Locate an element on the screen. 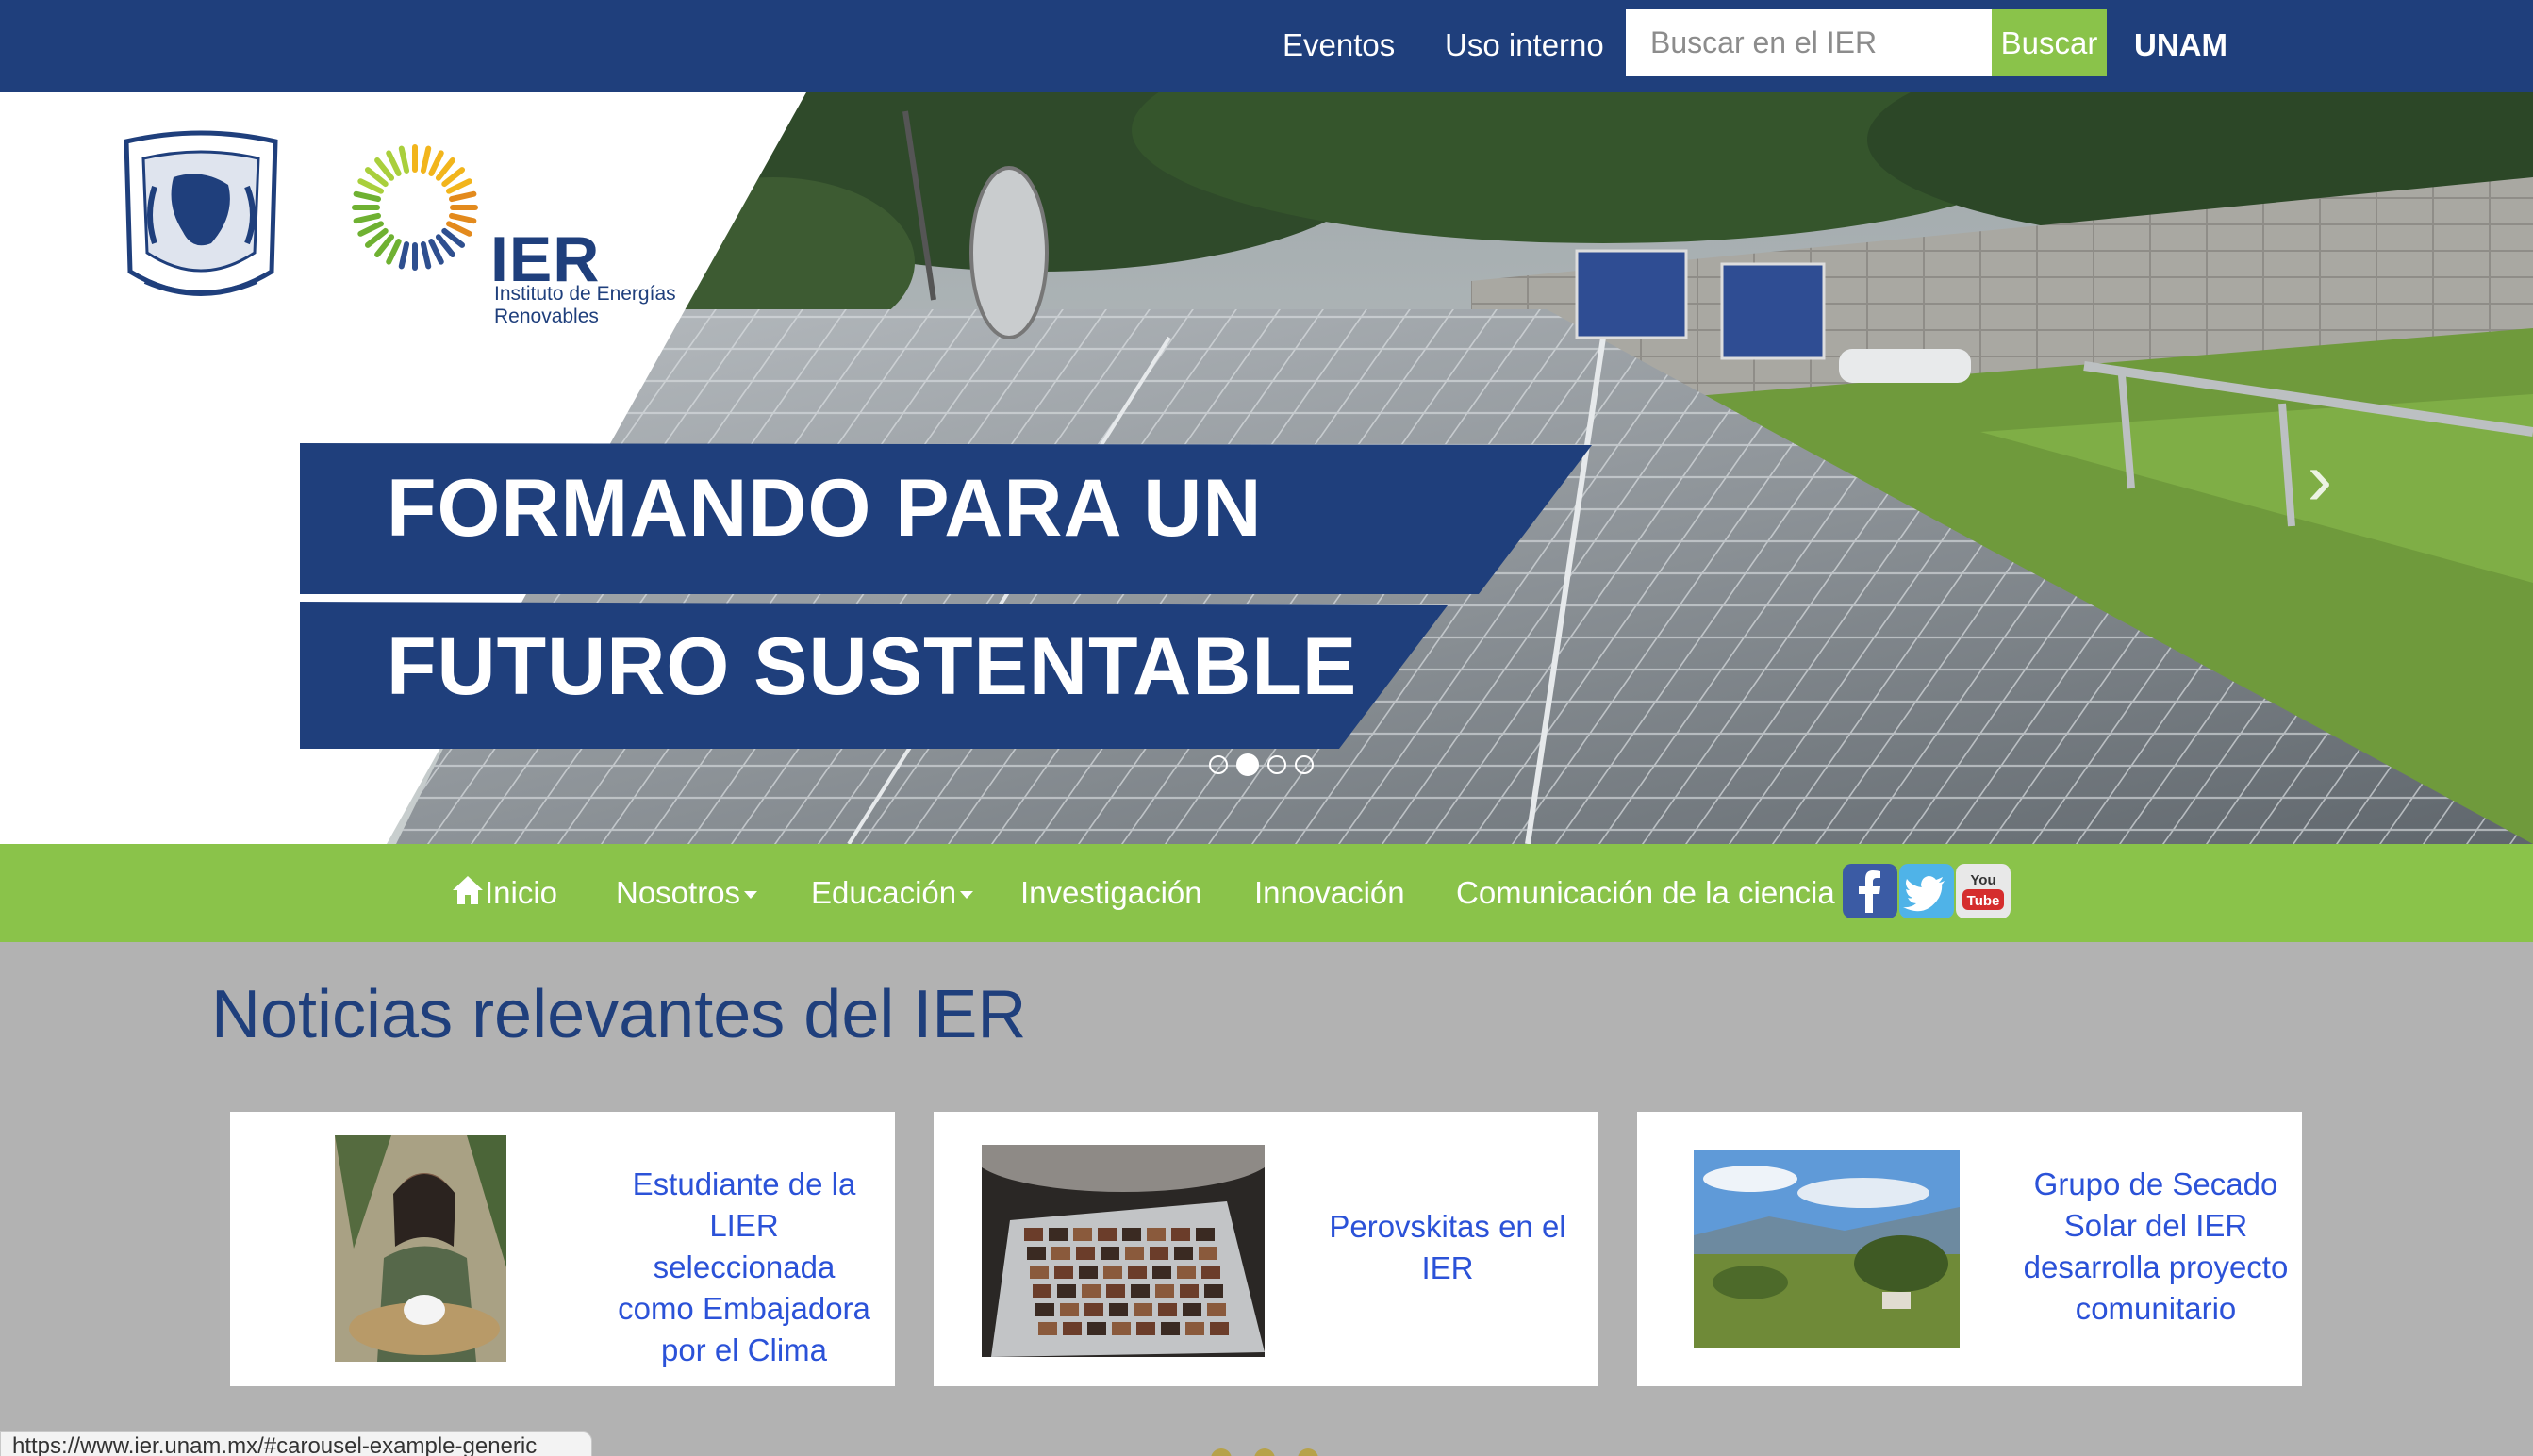  carousel-prev-arrow-icon: ‹ is located at coordinates (285, 479).